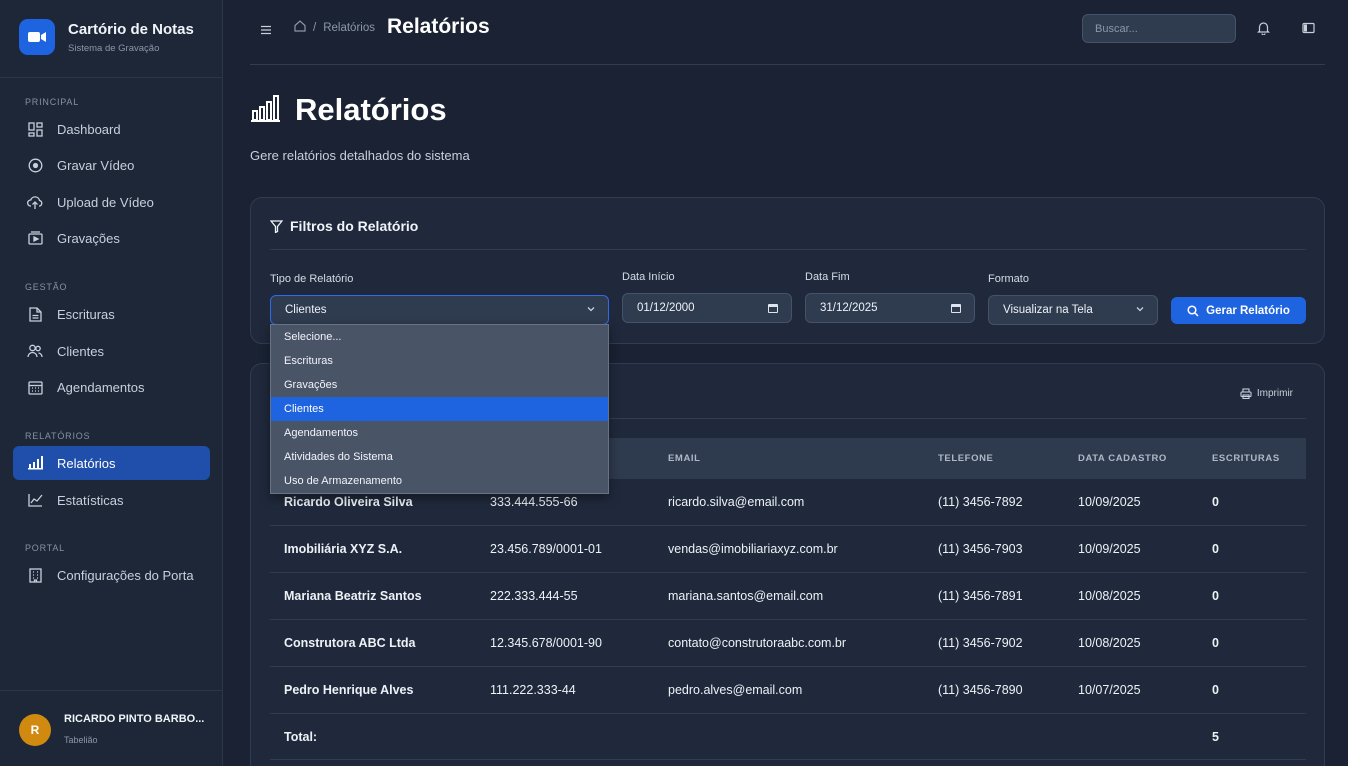  I want to click on sidebar-item-label: Estatísticas, so click(90, 500).